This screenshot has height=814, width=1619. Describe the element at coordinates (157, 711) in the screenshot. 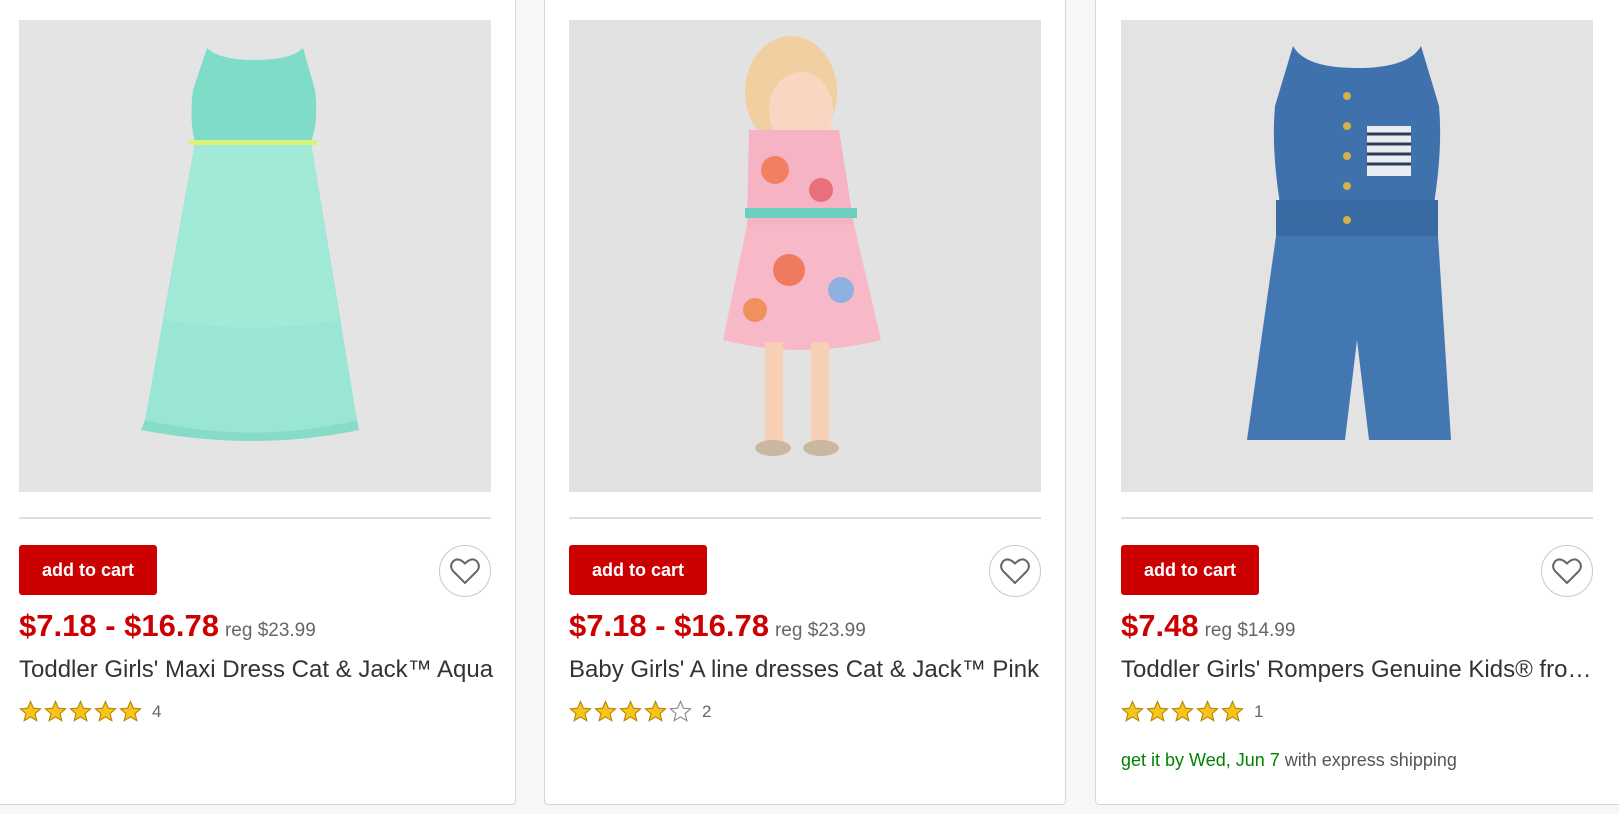

I see `review-count: 4` at that location.